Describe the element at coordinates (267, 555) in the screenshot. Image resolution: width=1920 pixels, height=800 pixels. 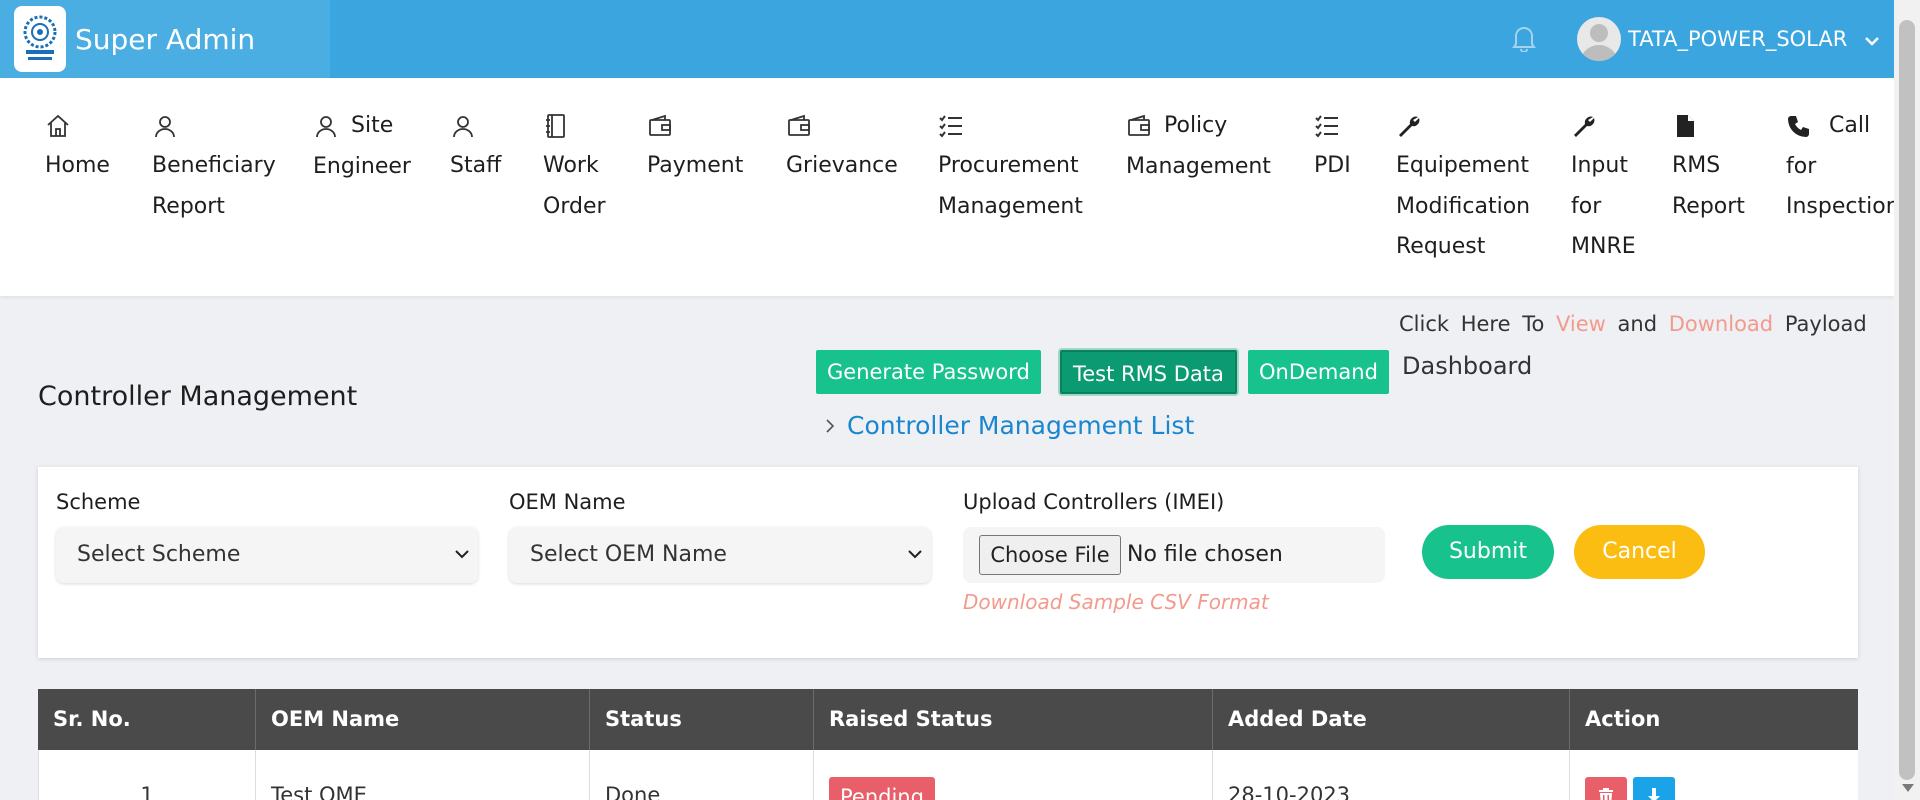
I see `scheme-select: Select Scheme` at that location.